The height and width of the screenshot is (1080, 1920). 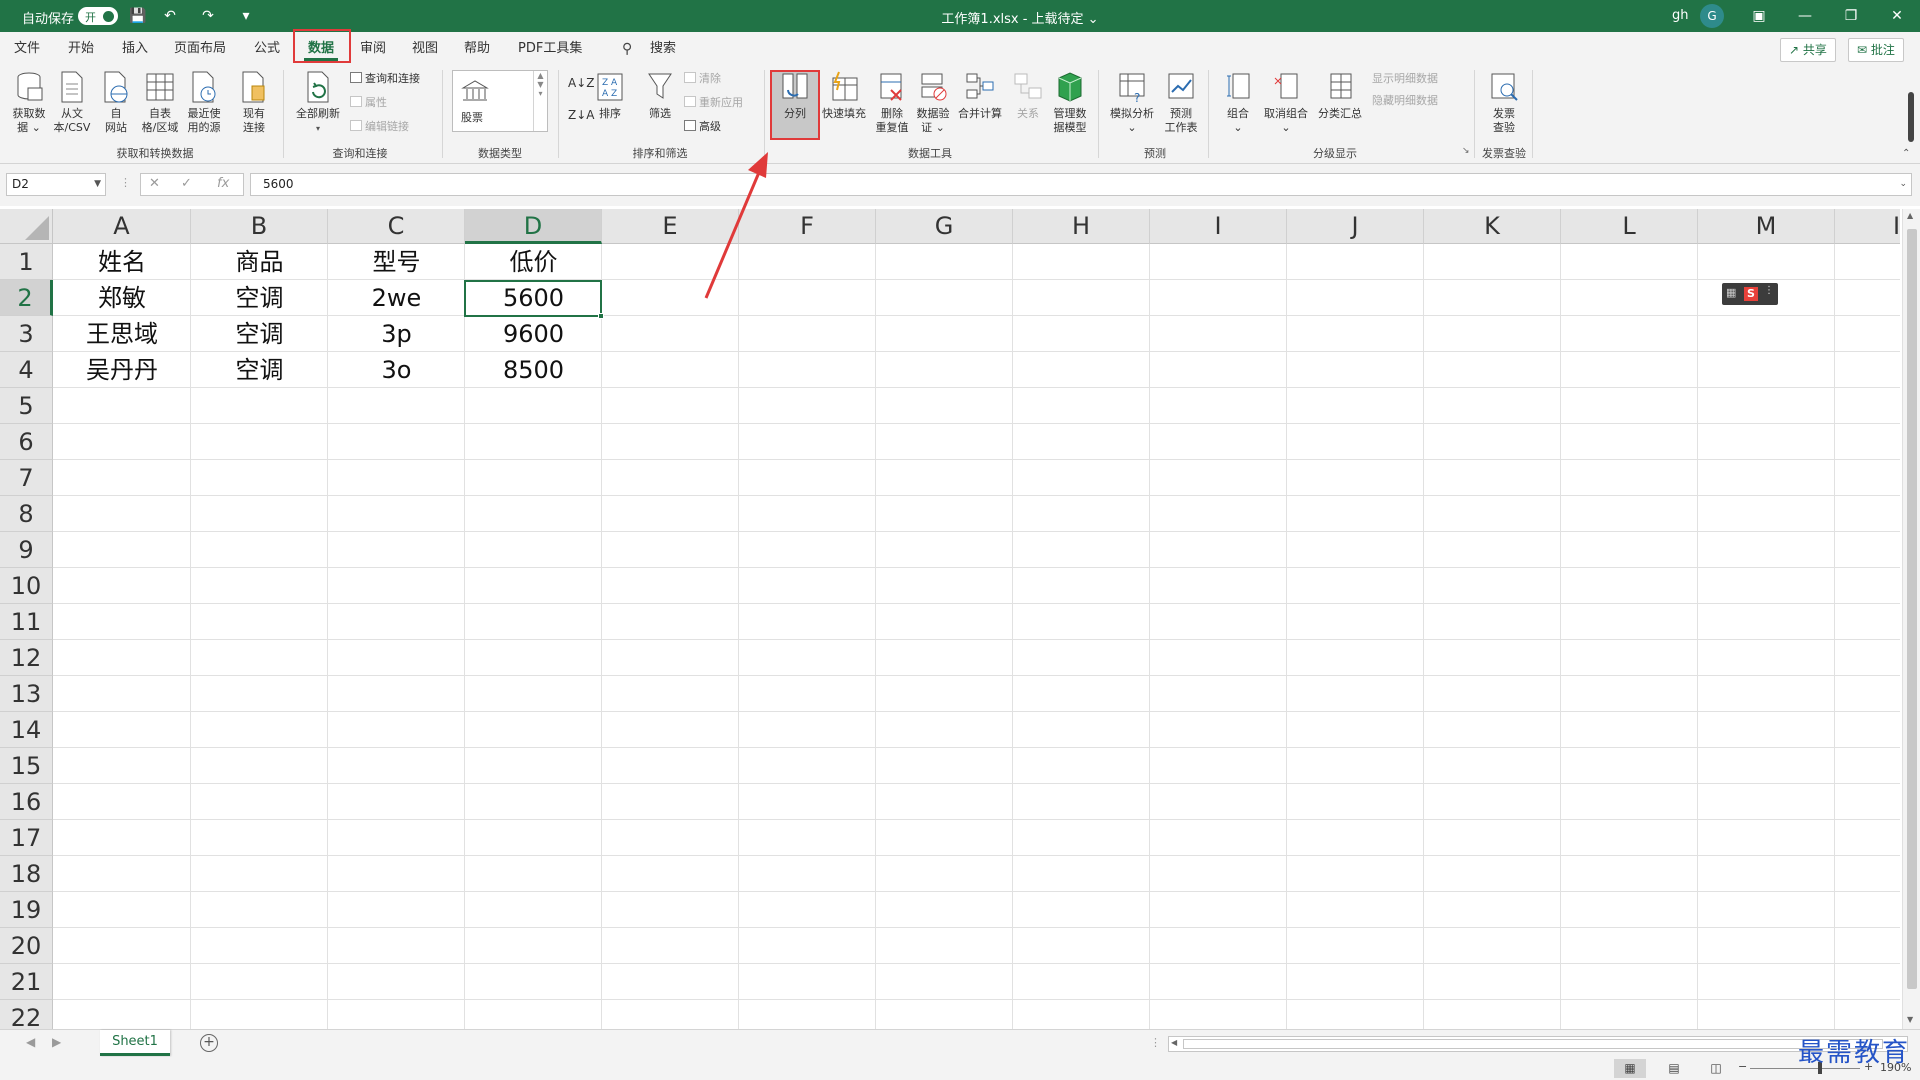 I want to click on cell-d3: 9600, so click(x=533, y=334).